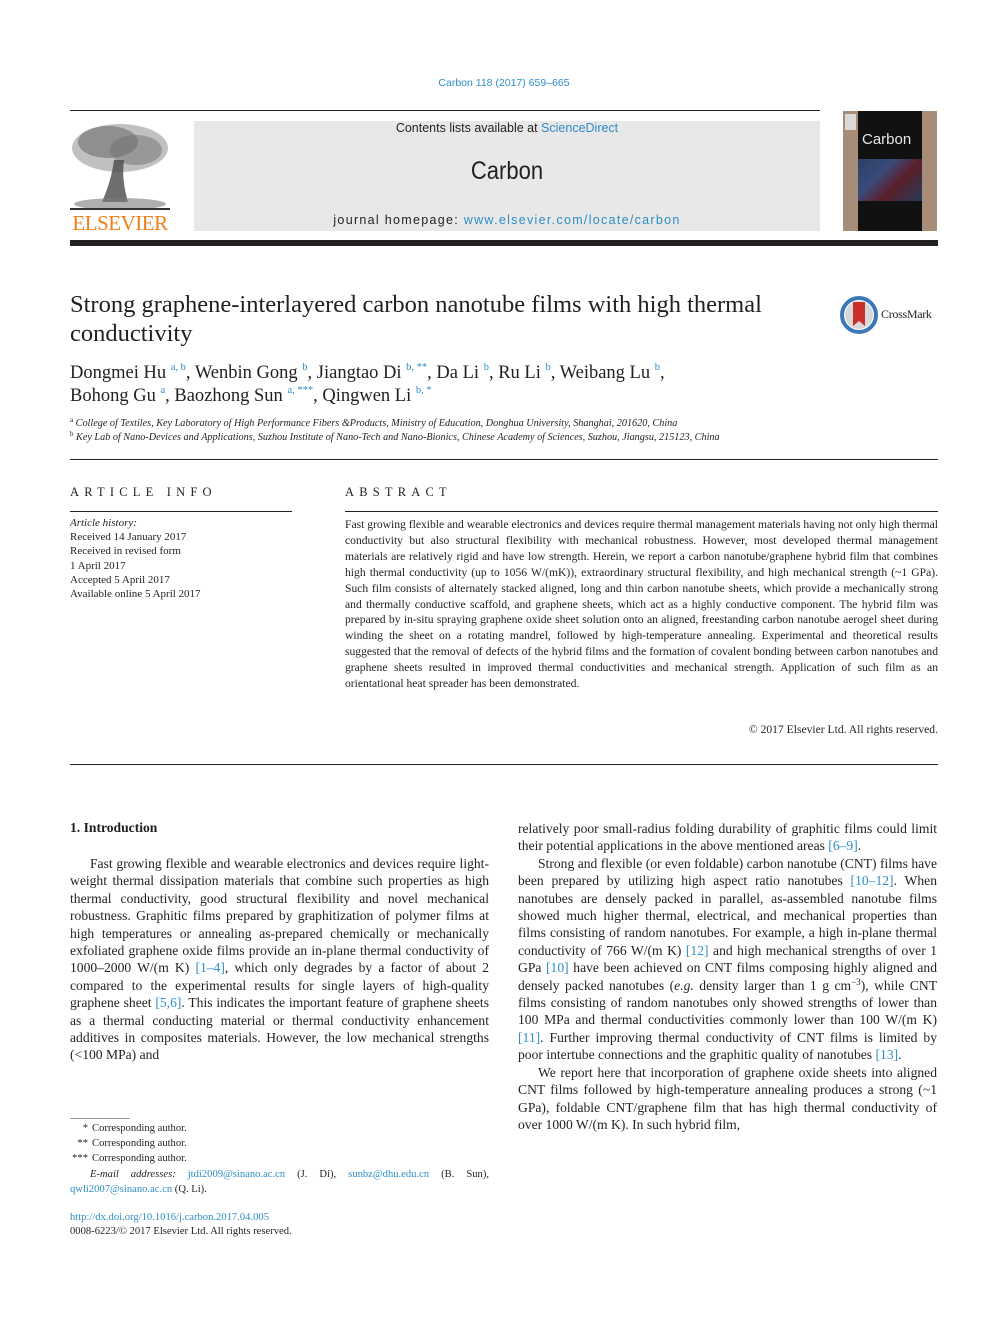 This screenshot has width=992, height=1323. What do you see at coordinates (890, 180) in the screenshot?
I see `cover-image` at bounding box center [890, 180].